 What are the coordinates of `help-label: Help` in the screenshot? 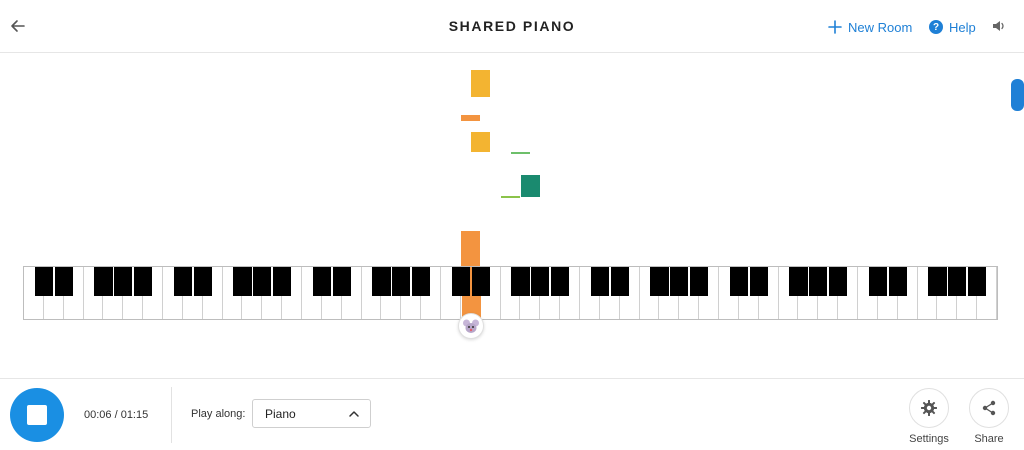 It's located at (962, 27).